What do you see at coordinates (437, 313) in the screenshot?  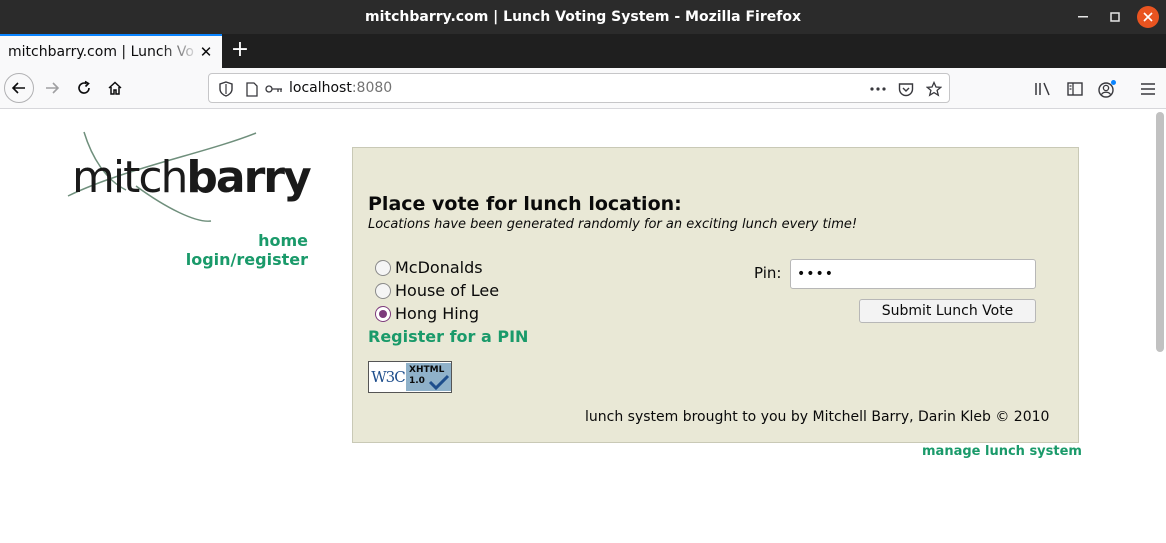 I see `option-label: Hong Hing` at bounding box center [437, 313].